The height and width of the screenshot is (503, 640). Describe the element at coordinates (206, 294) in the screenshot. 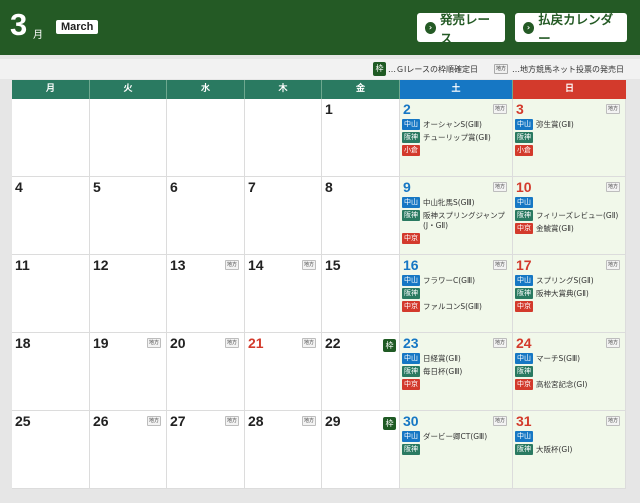

I see `calendar-day-cell: 13 地方` at that location.